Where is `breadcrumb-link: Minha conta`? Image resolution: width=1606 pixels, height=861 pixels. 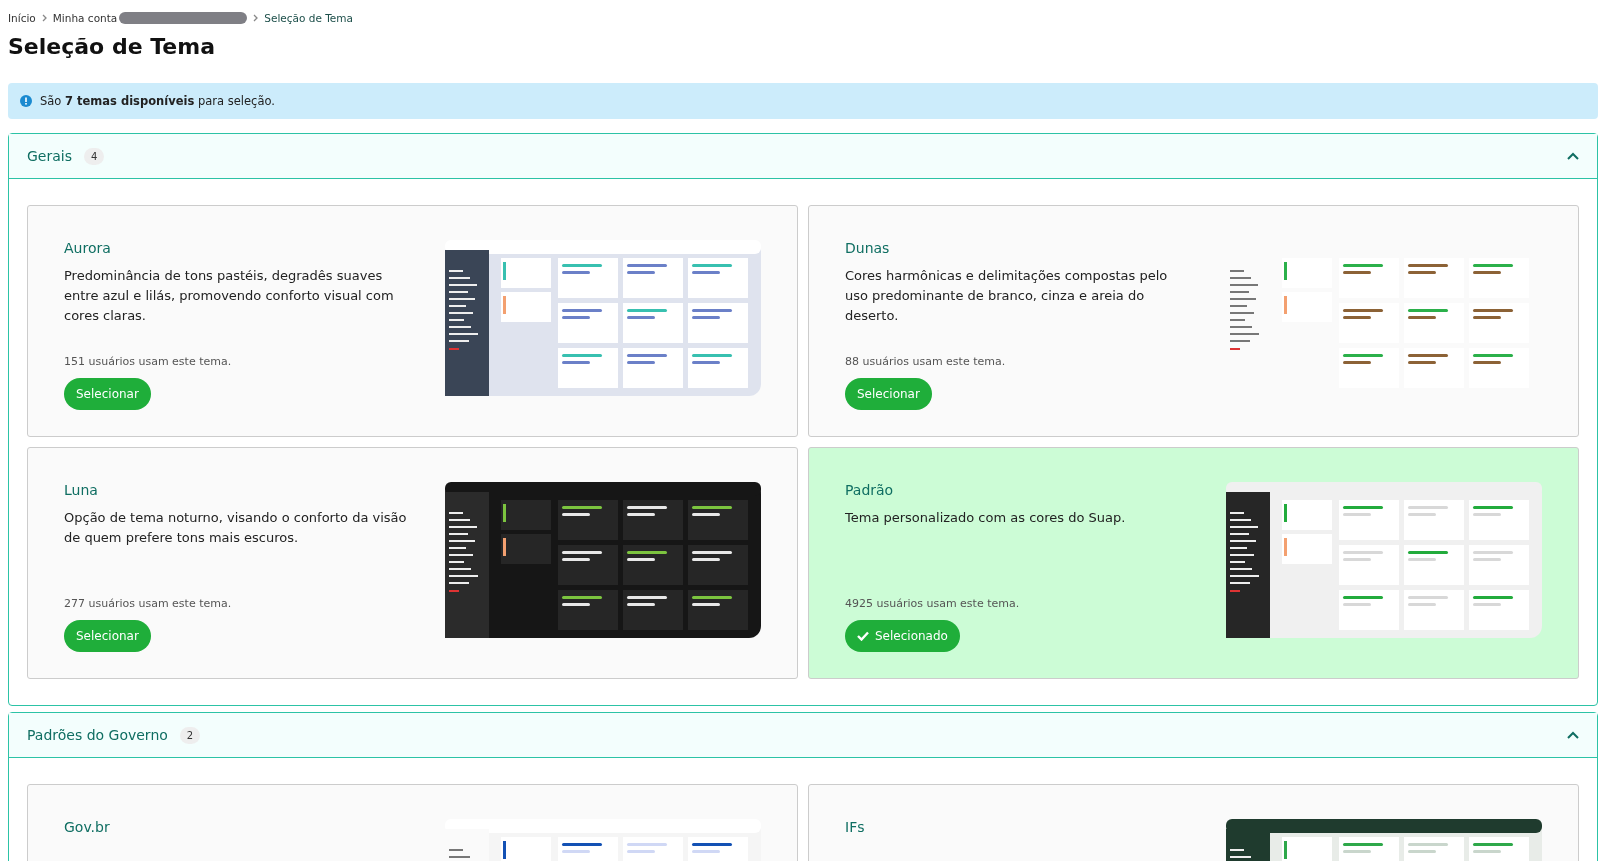
breadcrumb-link: Minha conta is located at coordinates (85, 18).